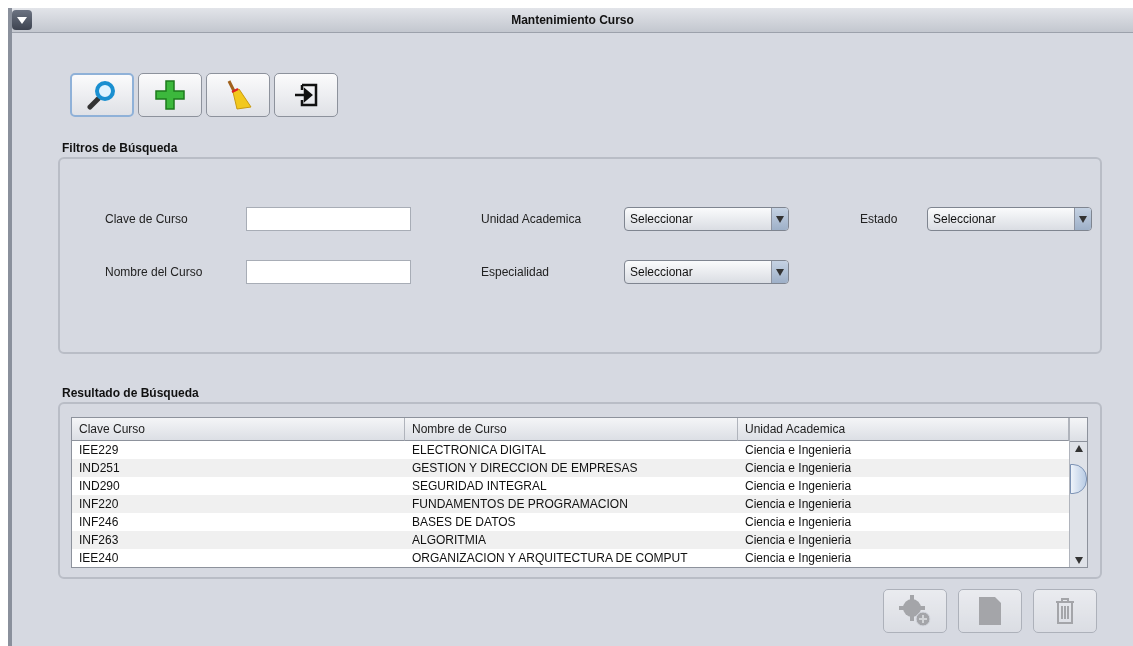 This screenshot has width=1133, height=646. What do you see at coordinates (238, 504) in the screenshot?
I see `table-cell: INF220` at bounding box center [238, 504].